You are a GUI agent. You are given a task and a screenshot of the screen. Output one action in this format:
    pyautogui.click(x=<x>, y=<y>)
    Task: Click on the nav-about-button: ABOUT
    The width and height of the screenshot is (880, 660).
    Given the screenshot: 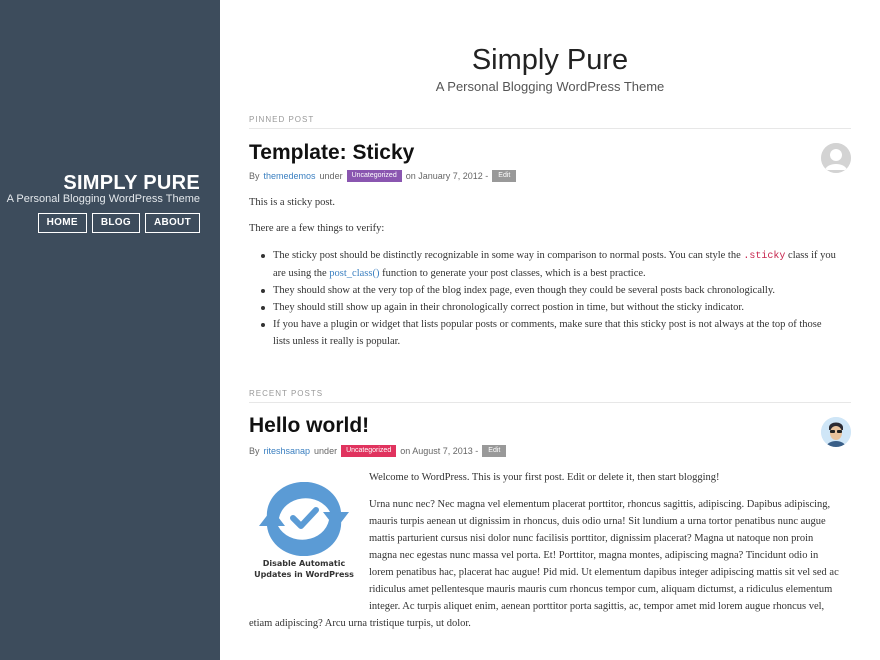 What is the action you would take?
    pyautogui.click(x=172, y=223)
    